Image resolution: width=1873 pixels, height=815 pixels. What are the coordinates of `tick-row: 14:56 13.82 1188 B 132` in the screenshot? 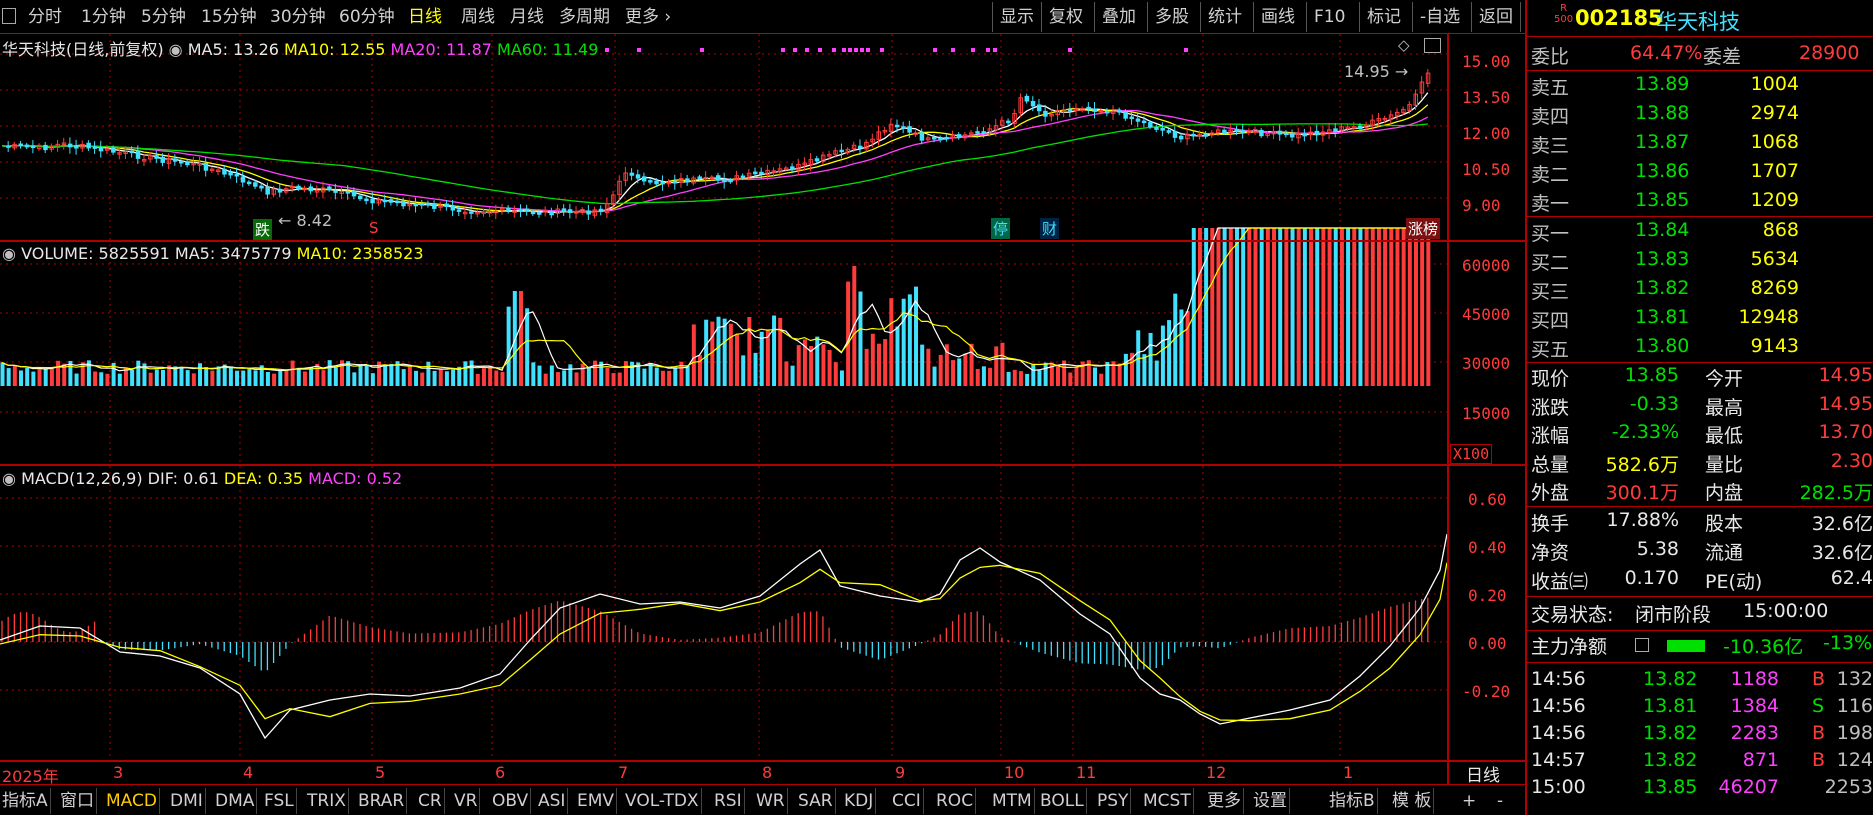 It's located at (1700, 682).